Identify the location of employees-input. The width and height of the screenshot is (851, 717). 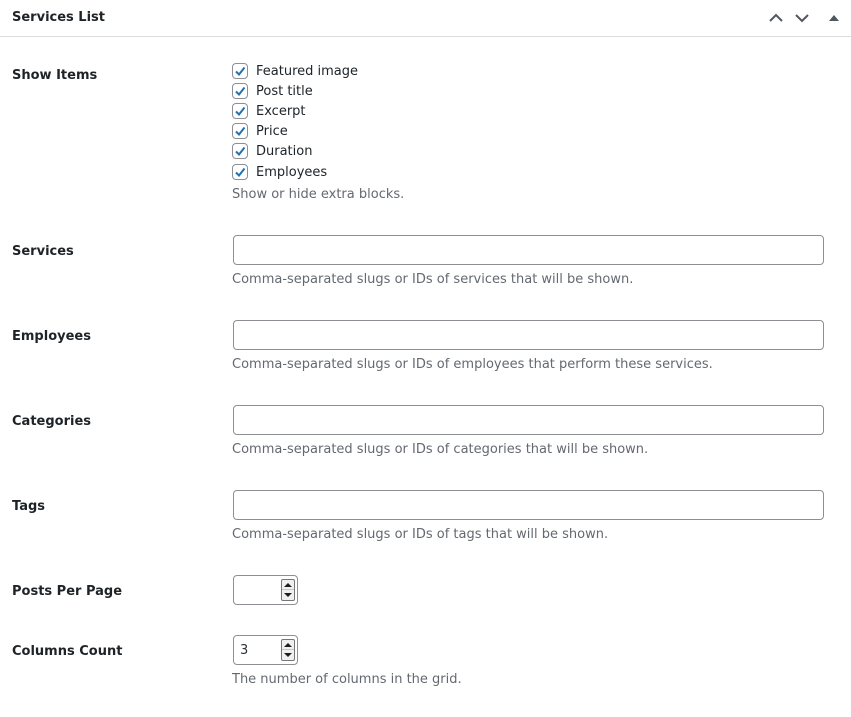
(528, 335).